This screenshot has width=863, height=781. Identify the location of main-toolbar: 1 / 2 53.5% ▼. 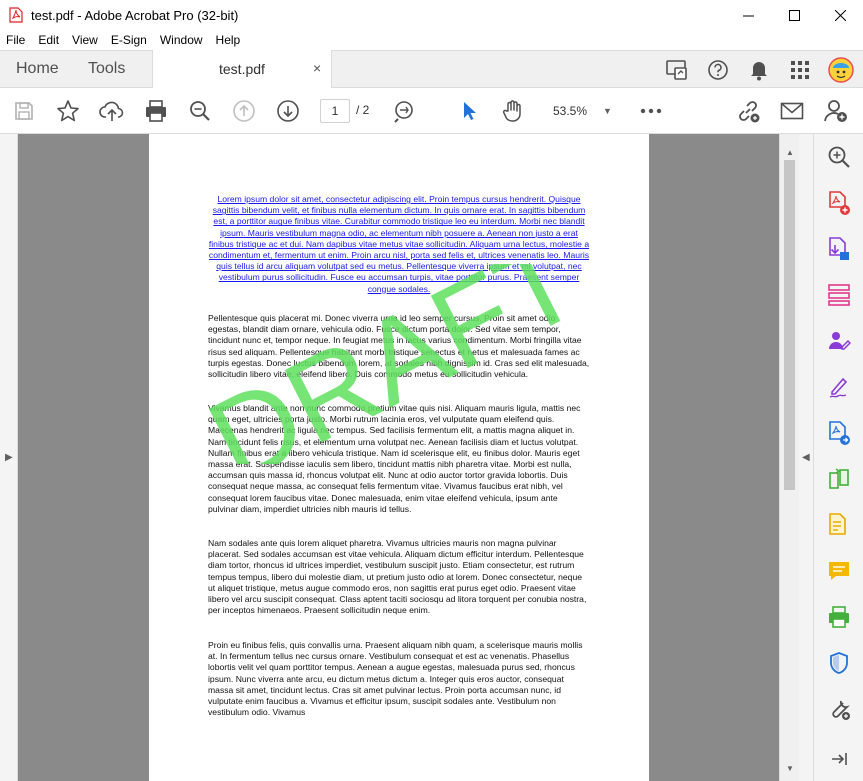
(431, 111).